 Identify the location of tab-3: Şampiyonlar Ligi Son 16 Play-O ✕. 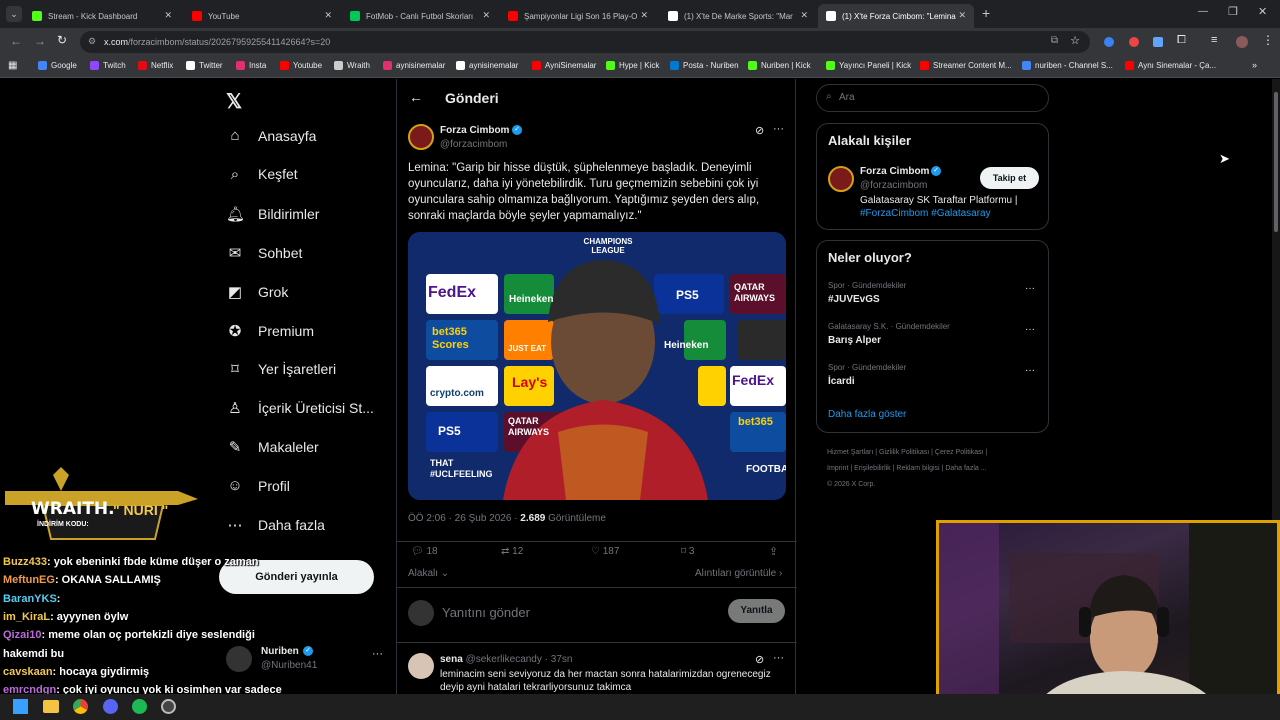
(578, 16).